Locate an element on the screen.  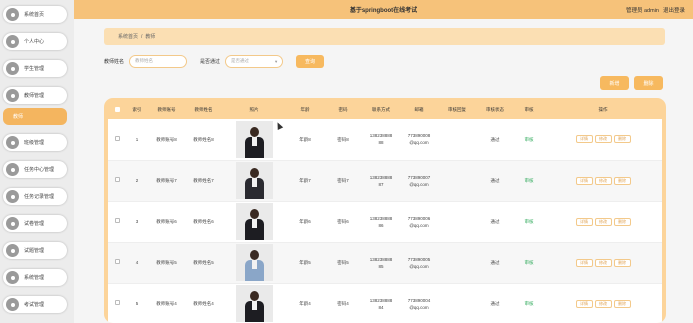
phone-line2: 86 is located at coordinates (381, 225).